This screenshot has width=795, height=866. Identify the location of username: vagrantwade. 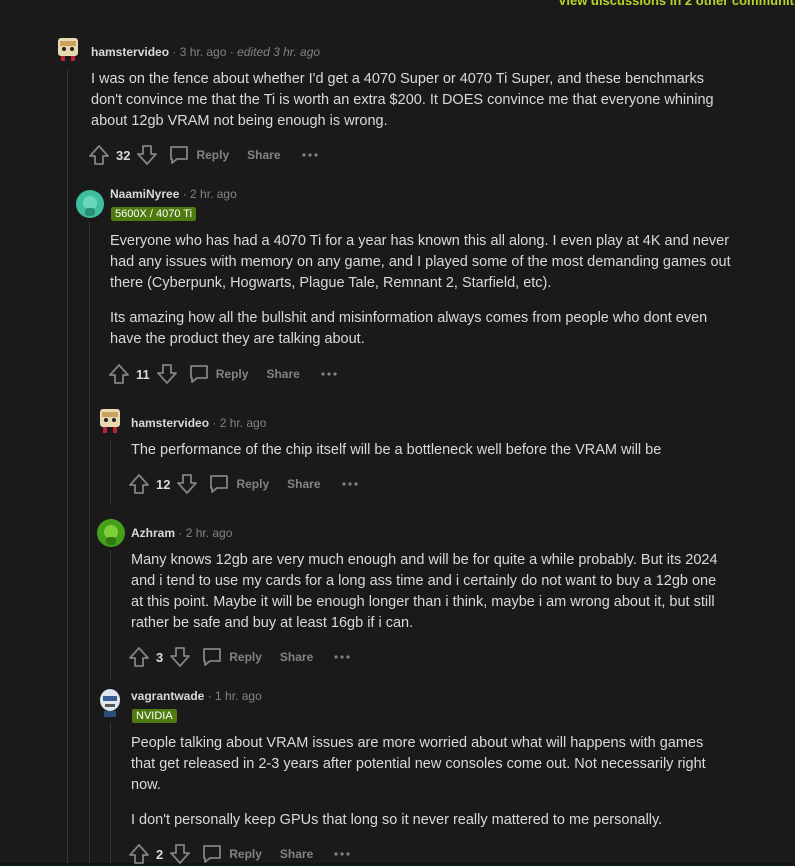
(167, 696).